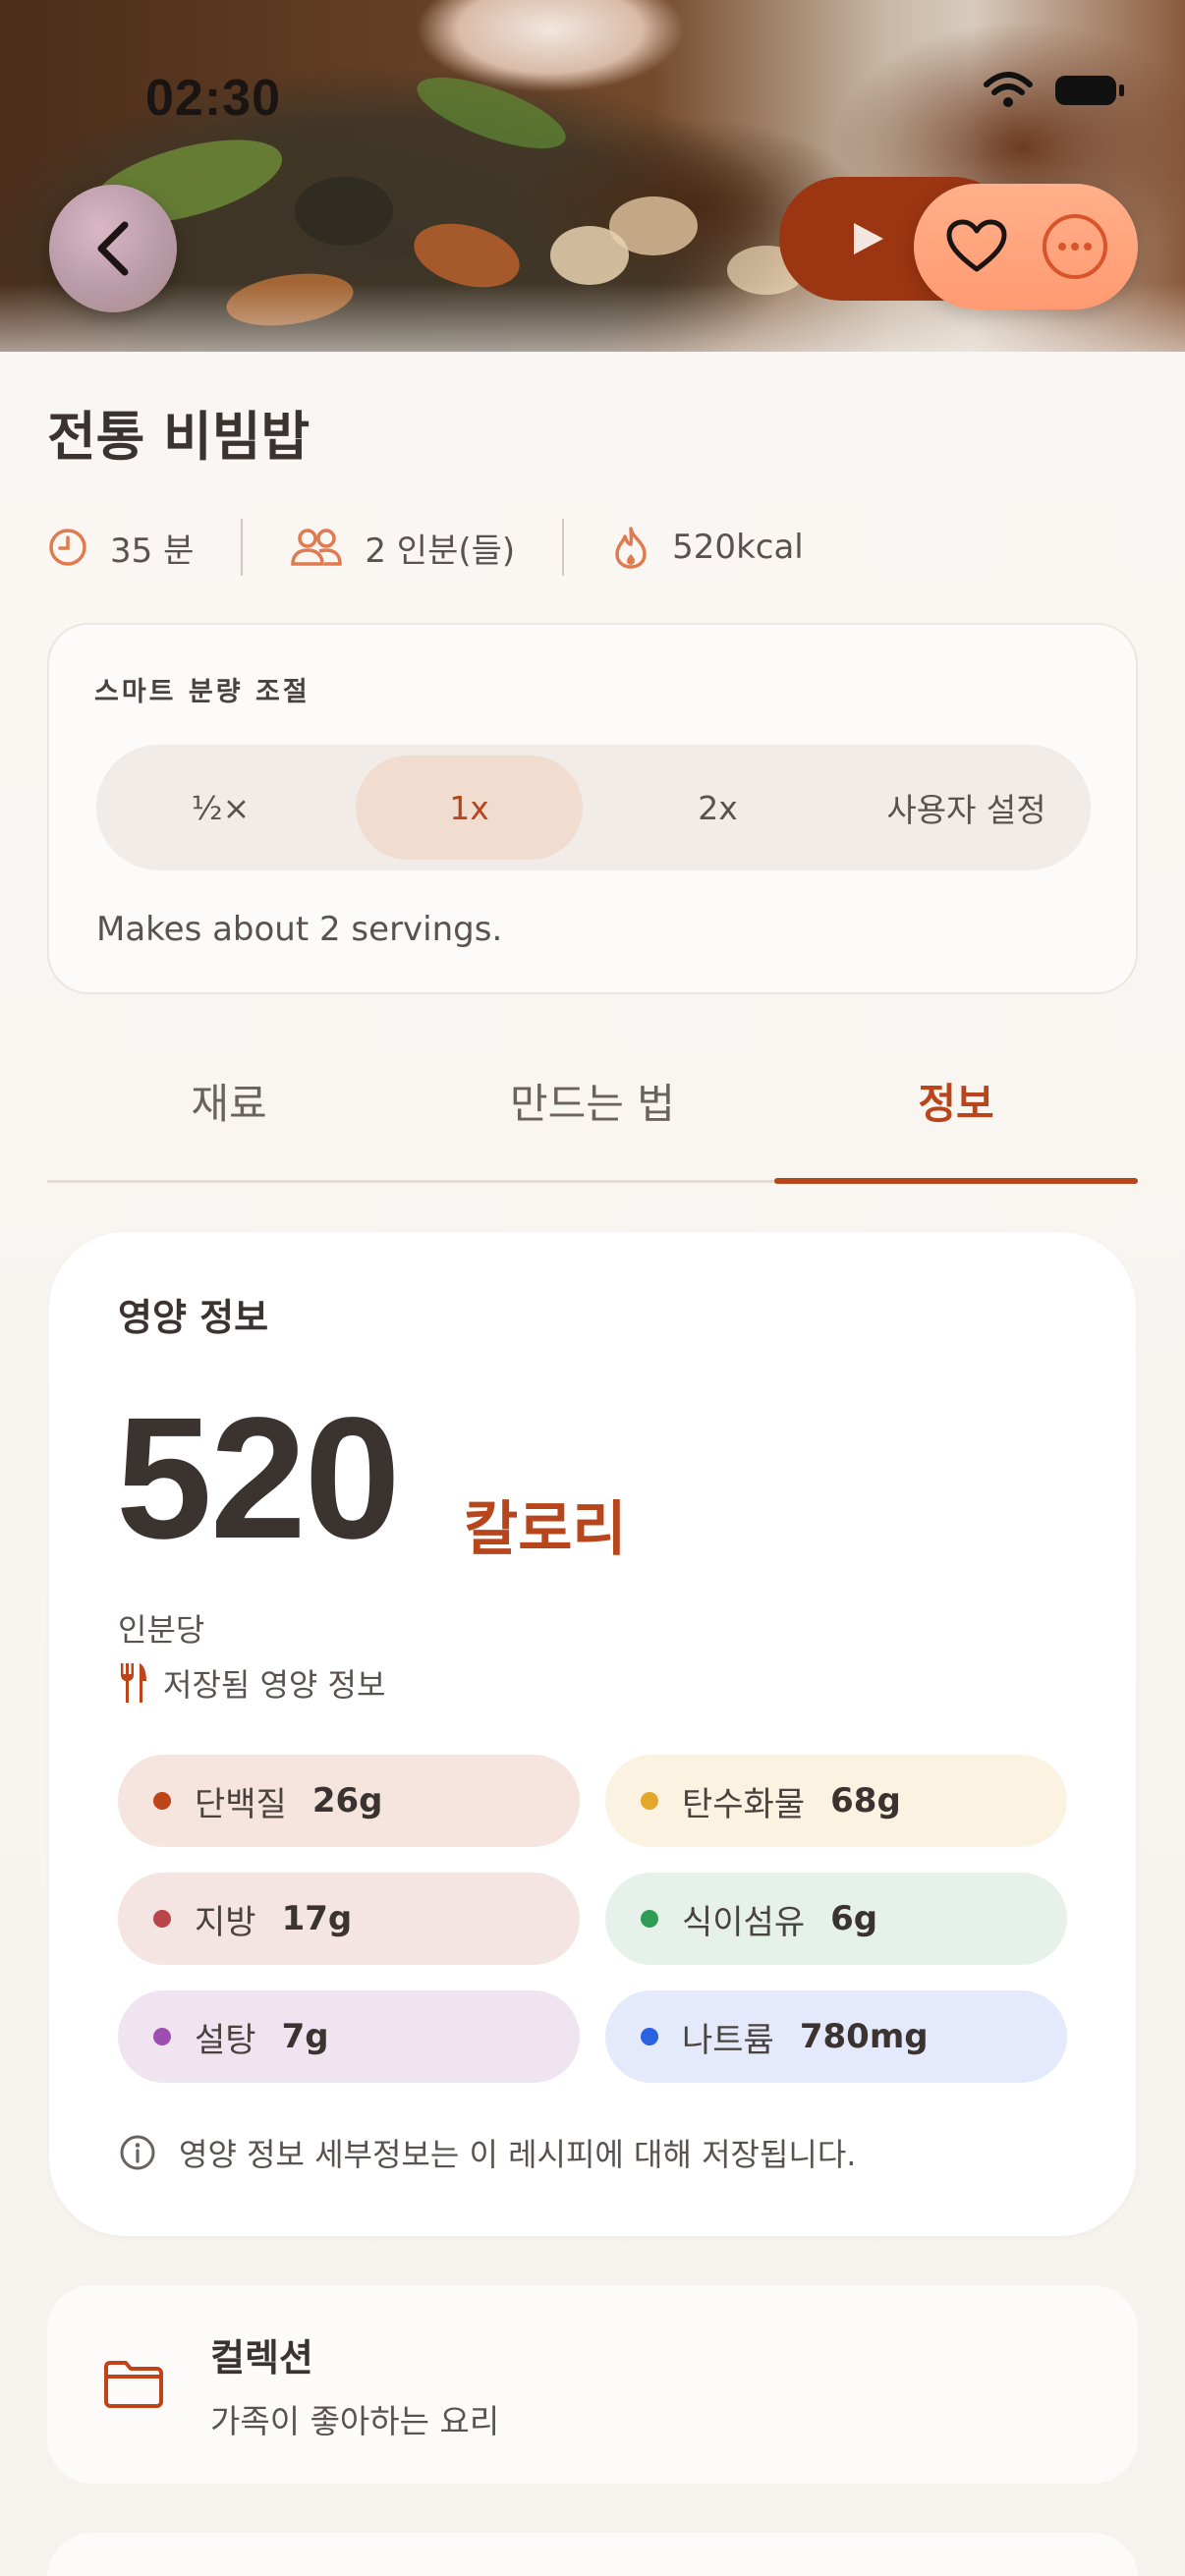 This screenshot has height=2576, width=1185. I want to click on saved-nutrition-label: 저장됨 영양 정보, so click(252, 1683).